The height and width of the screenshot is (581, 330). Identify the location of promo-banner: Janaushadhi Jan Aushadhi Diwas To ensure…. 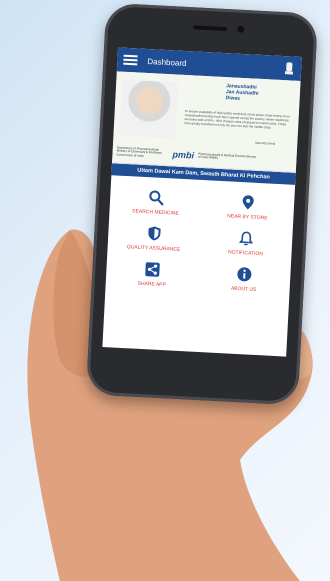
(206, 122).